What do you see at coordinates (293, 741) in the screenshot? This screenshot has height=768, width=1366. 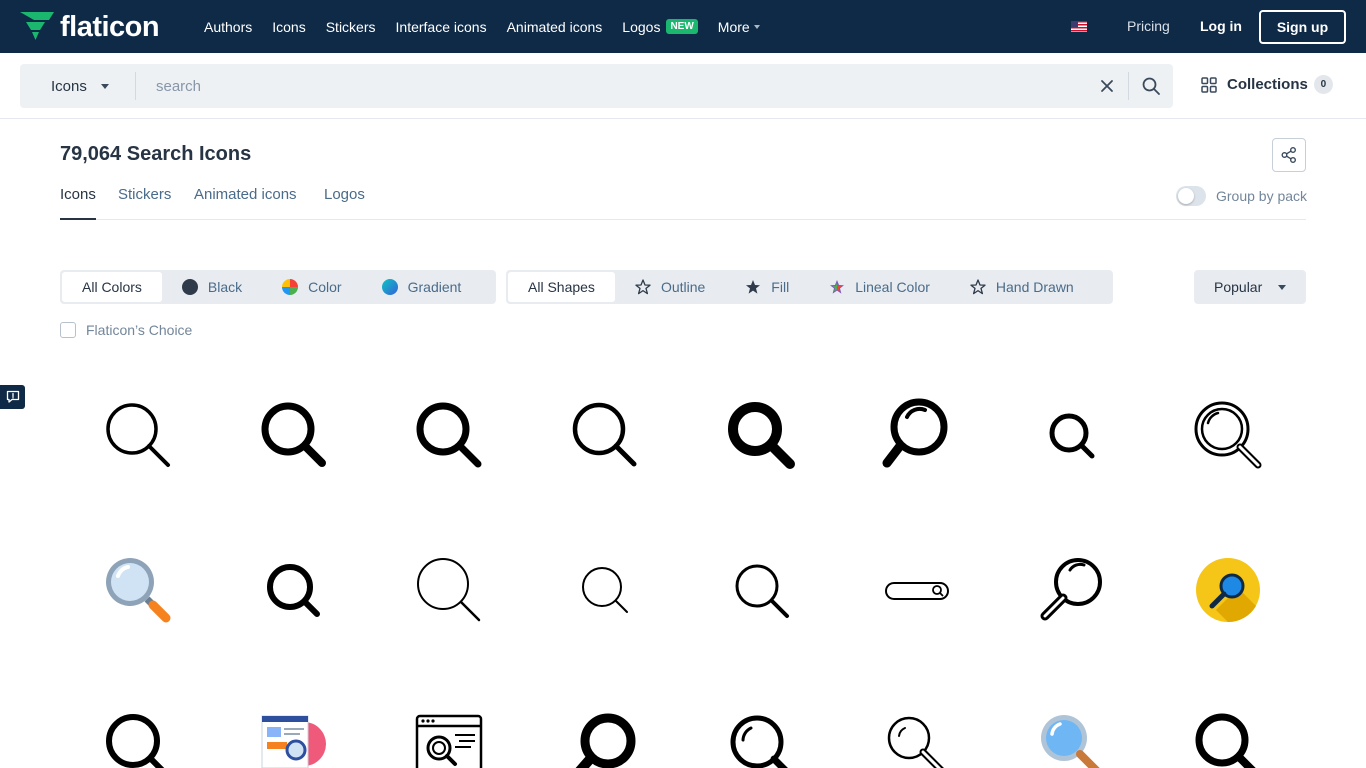 I see `webpage-search-color-icon` at bounding box center [293, 741].